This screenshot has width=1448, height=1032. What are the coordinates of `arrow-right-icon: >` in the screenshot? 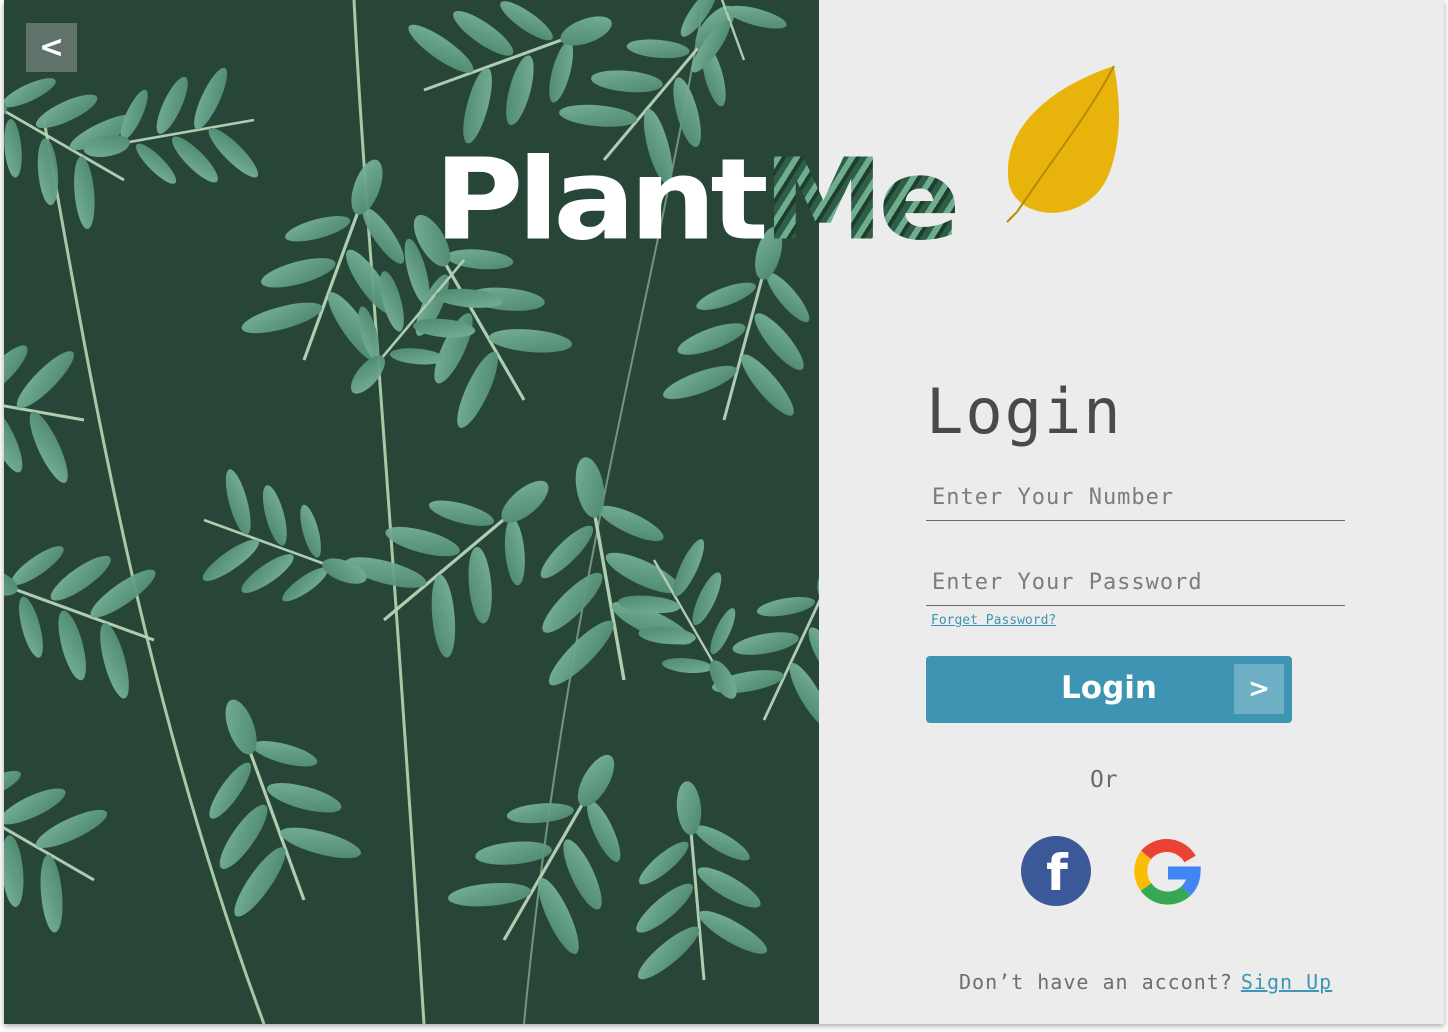 It's located at (1259, 689).